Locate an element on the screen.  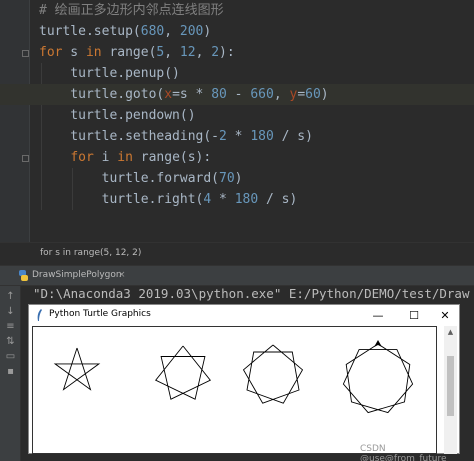
code-token: turtle.right( is located at coordinates (121, 199).